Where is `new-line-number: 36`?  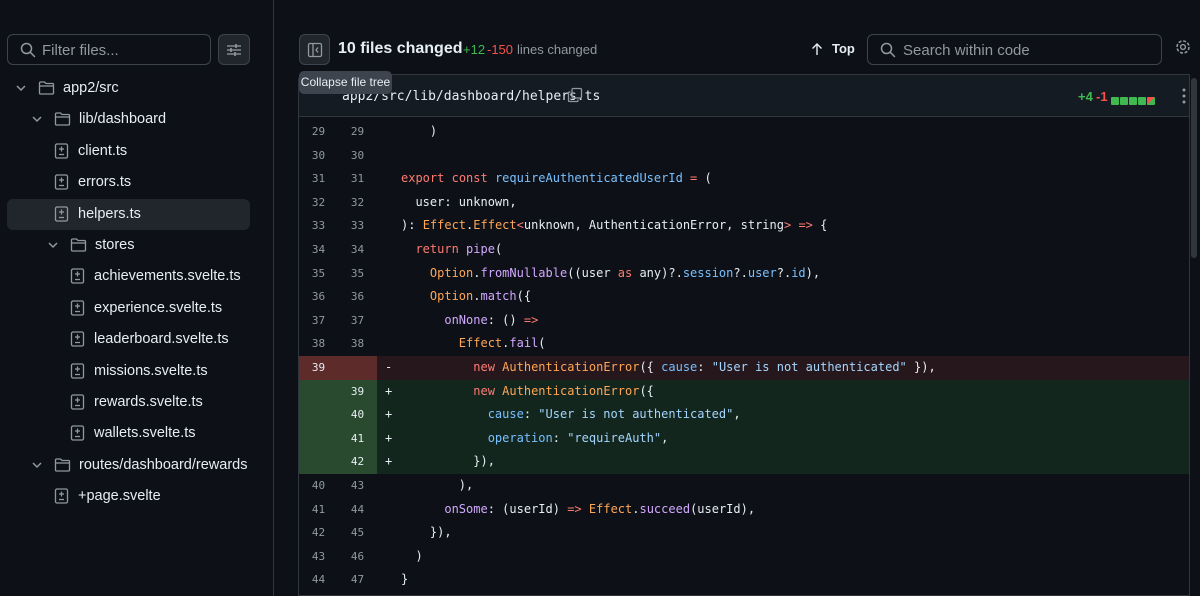
new-line-number: 36 is located at coordinates (357, 297).